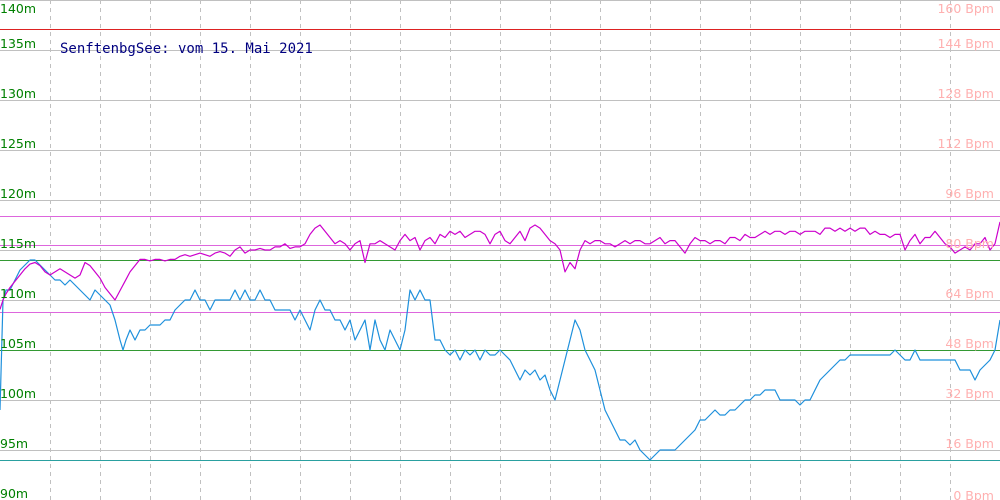 Image resolution: width=1000 pixels, height=500 pixels. What do you see at coordinates (965, 8) in the screenshot?
I see `right-axis-tick-label: 160 Bpm` at bounding box center [965, 8].